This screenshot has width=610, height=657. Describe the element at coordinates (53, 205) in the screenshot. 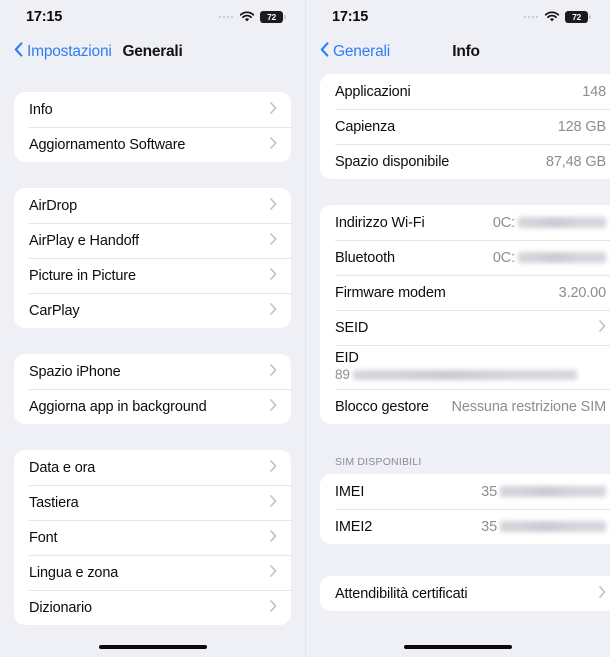

I see `row-label: AirDrop` at that location.